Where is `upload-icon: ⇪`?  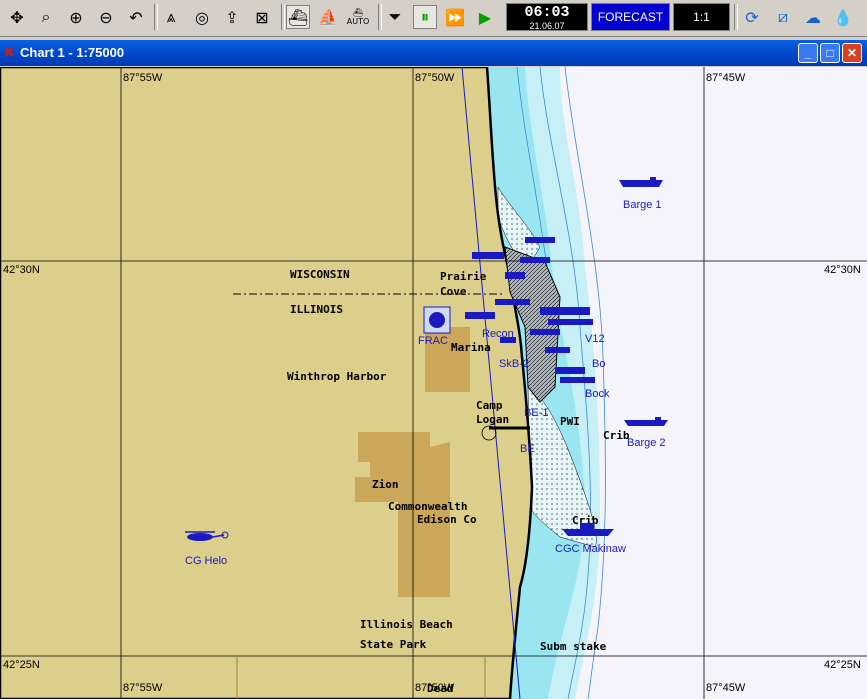 upload-icon: ⇪ is located at coordinates (232, 17).